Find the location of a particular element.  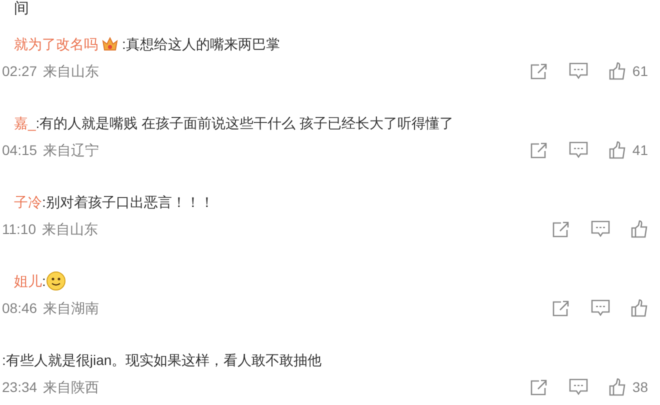

comment-text: :有些人就是很jian。现实如果这样，看人敢不敢抽他 is located at coordinates (162, 360).